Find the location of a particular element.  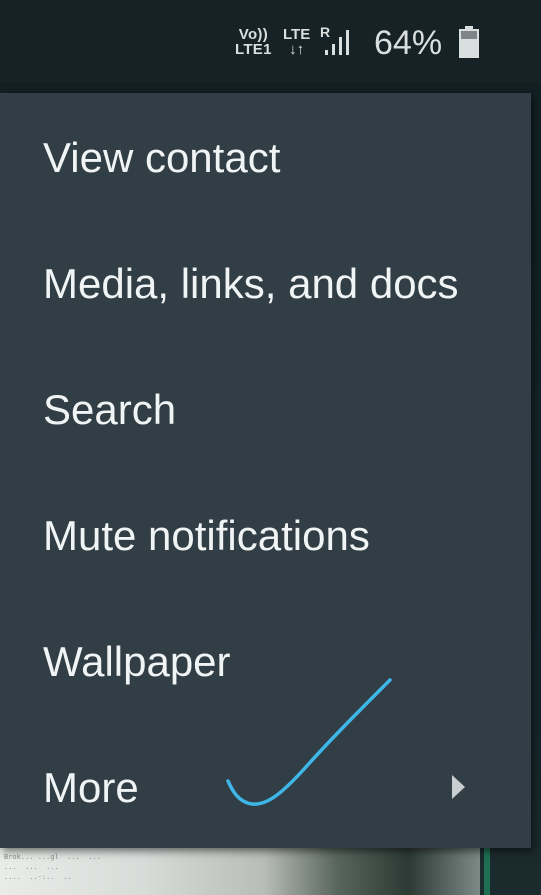

chat-side-accent is located at coordinates (487, 870).